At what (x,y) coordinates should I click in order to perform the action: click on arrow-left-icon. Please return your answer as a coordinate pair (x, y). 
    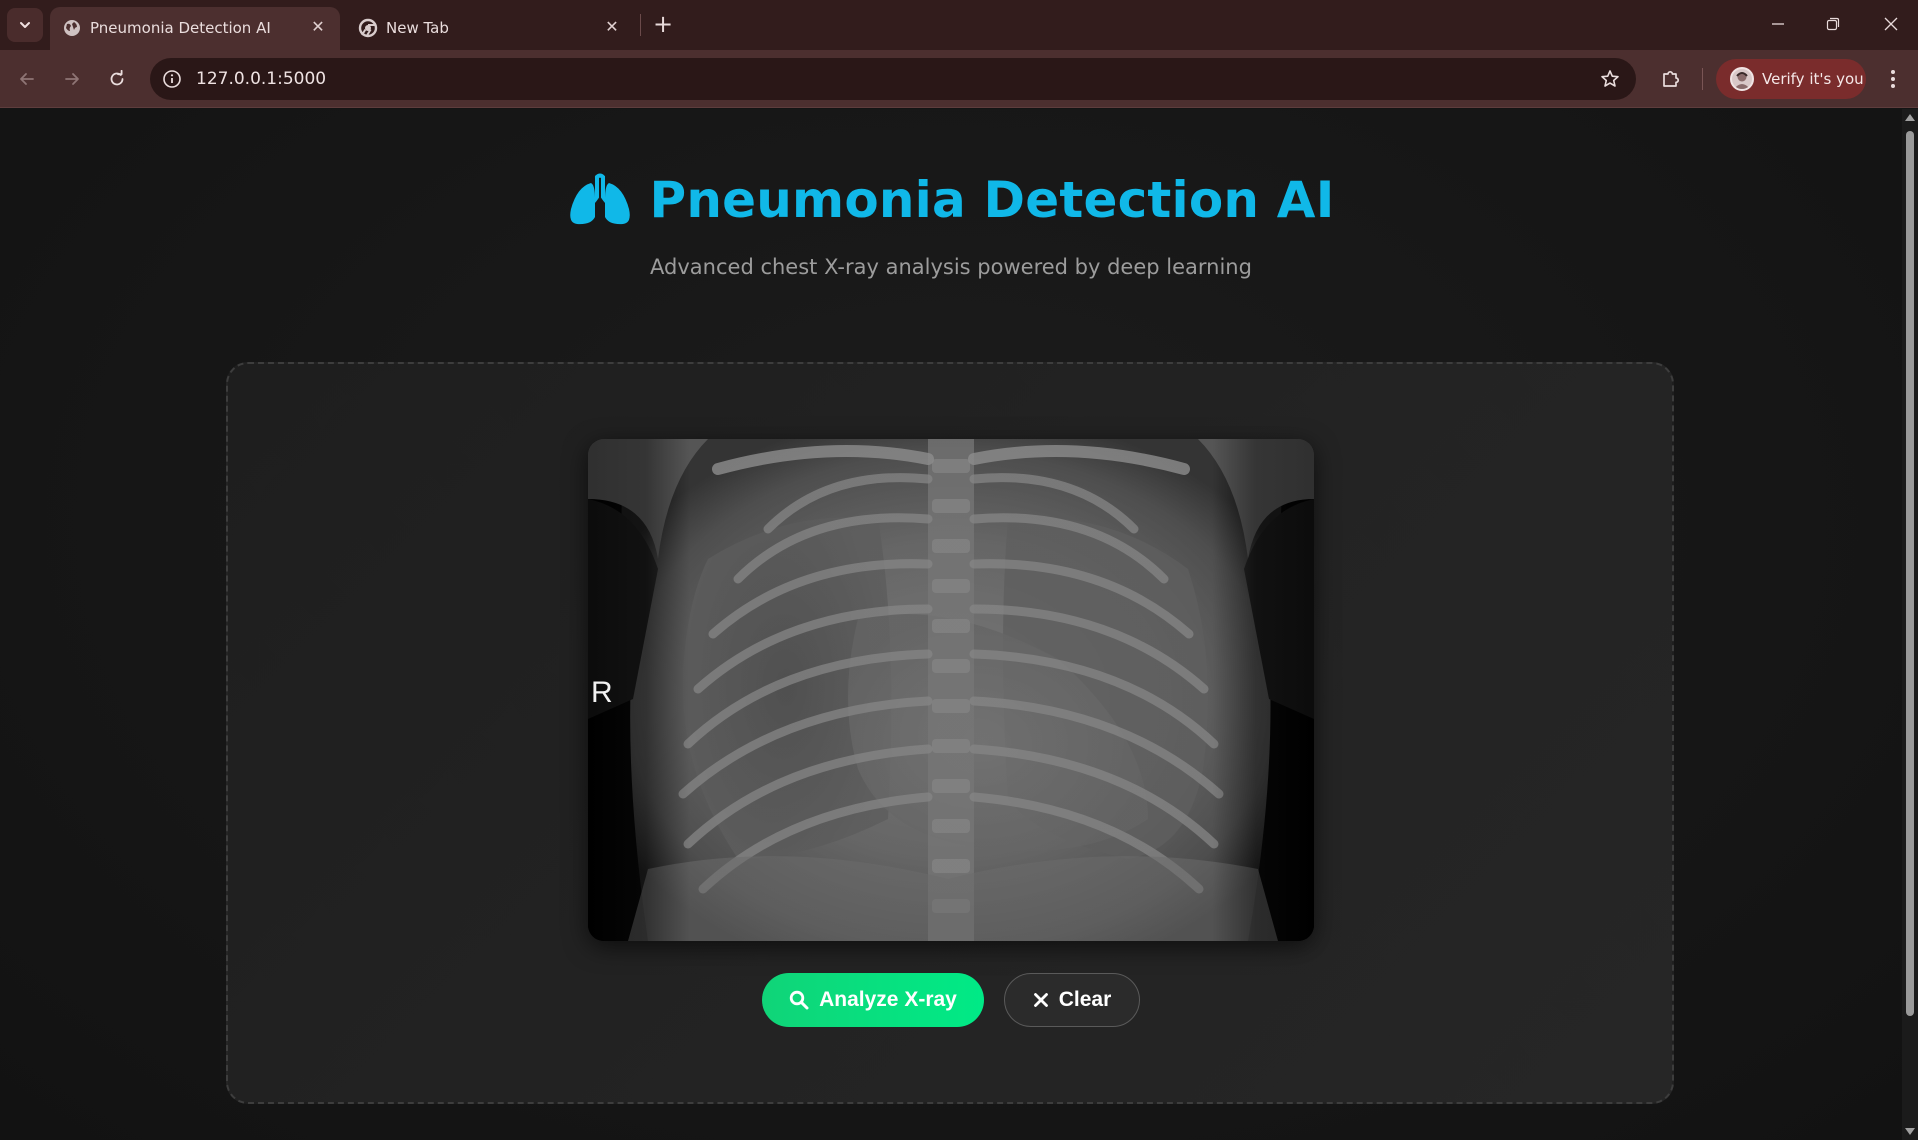
    Looking at the image, I should click on (27, 79).